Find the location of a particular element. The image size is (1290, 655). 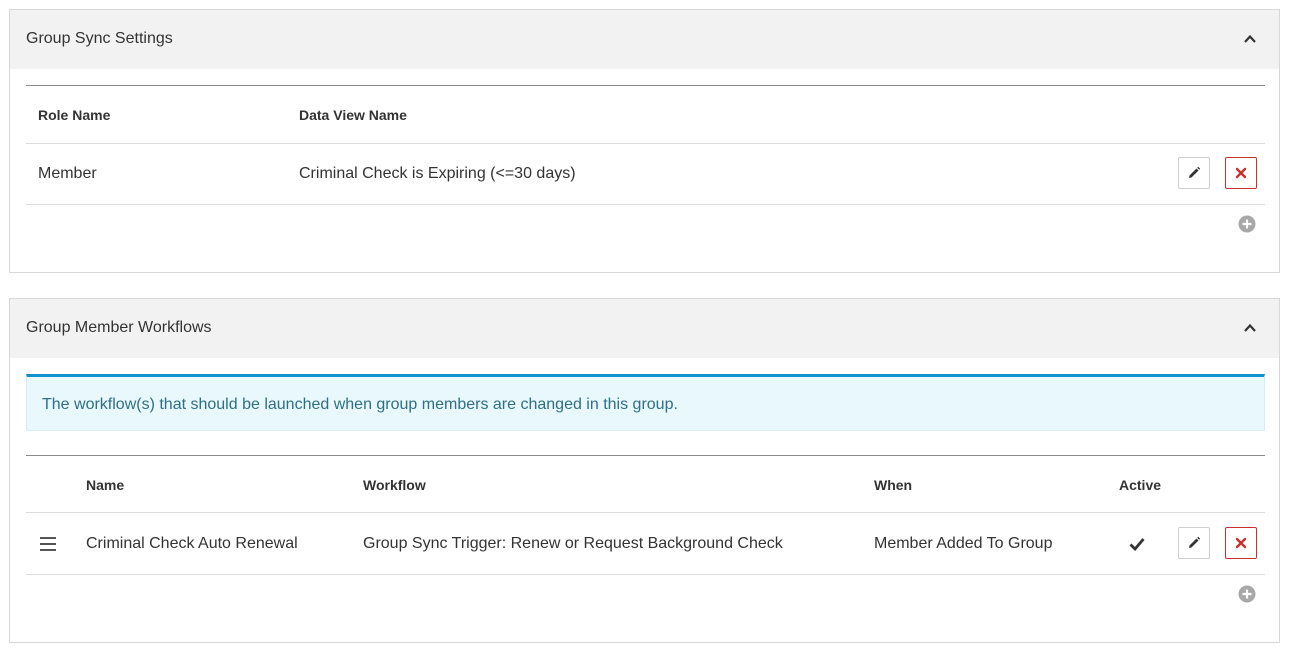

column-header-role-name: Role Name is located at coordinates (74, 115).